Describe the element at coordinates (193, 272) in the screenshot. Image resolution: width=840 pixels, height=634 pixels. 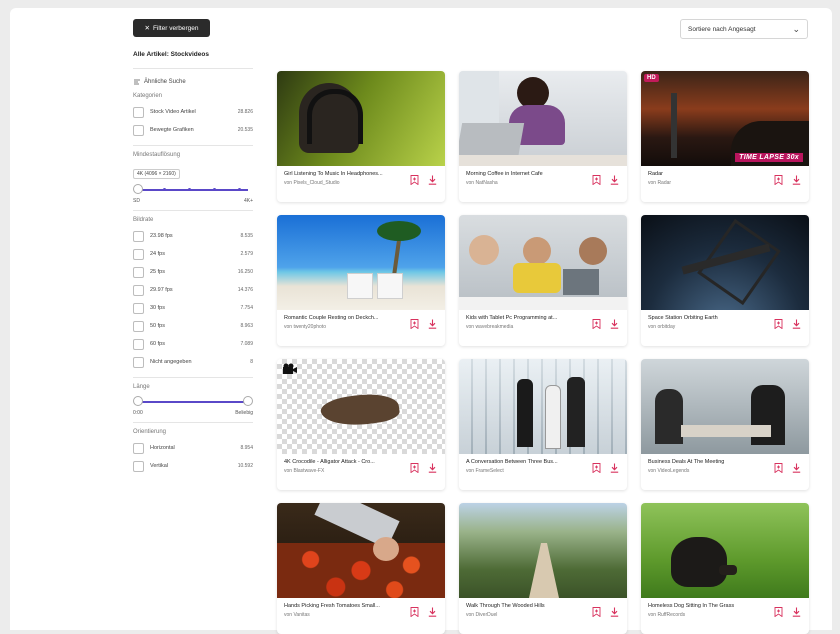
I see `fps-row: 25 fps 16.250` at that location.